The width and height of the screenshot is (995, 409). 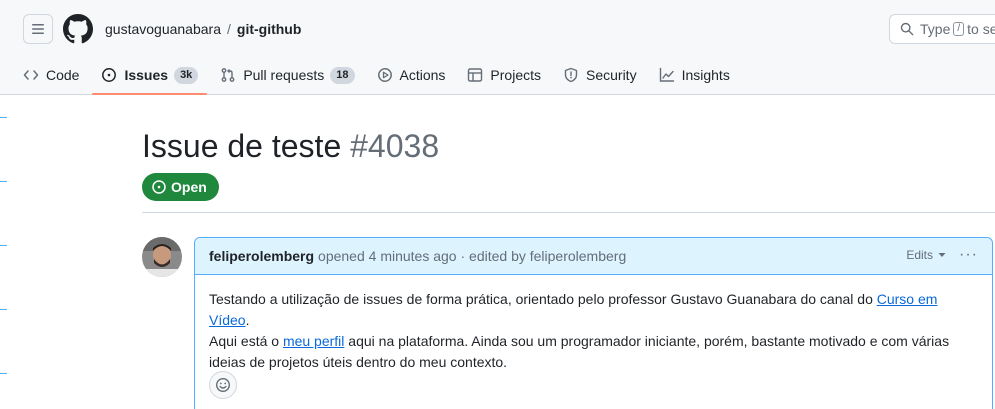 What do you see at coordinates (392, 256) in the screenshot?
I see `comment-meta: opened 4 minutes ago ·` at bounding box center [392, 256].